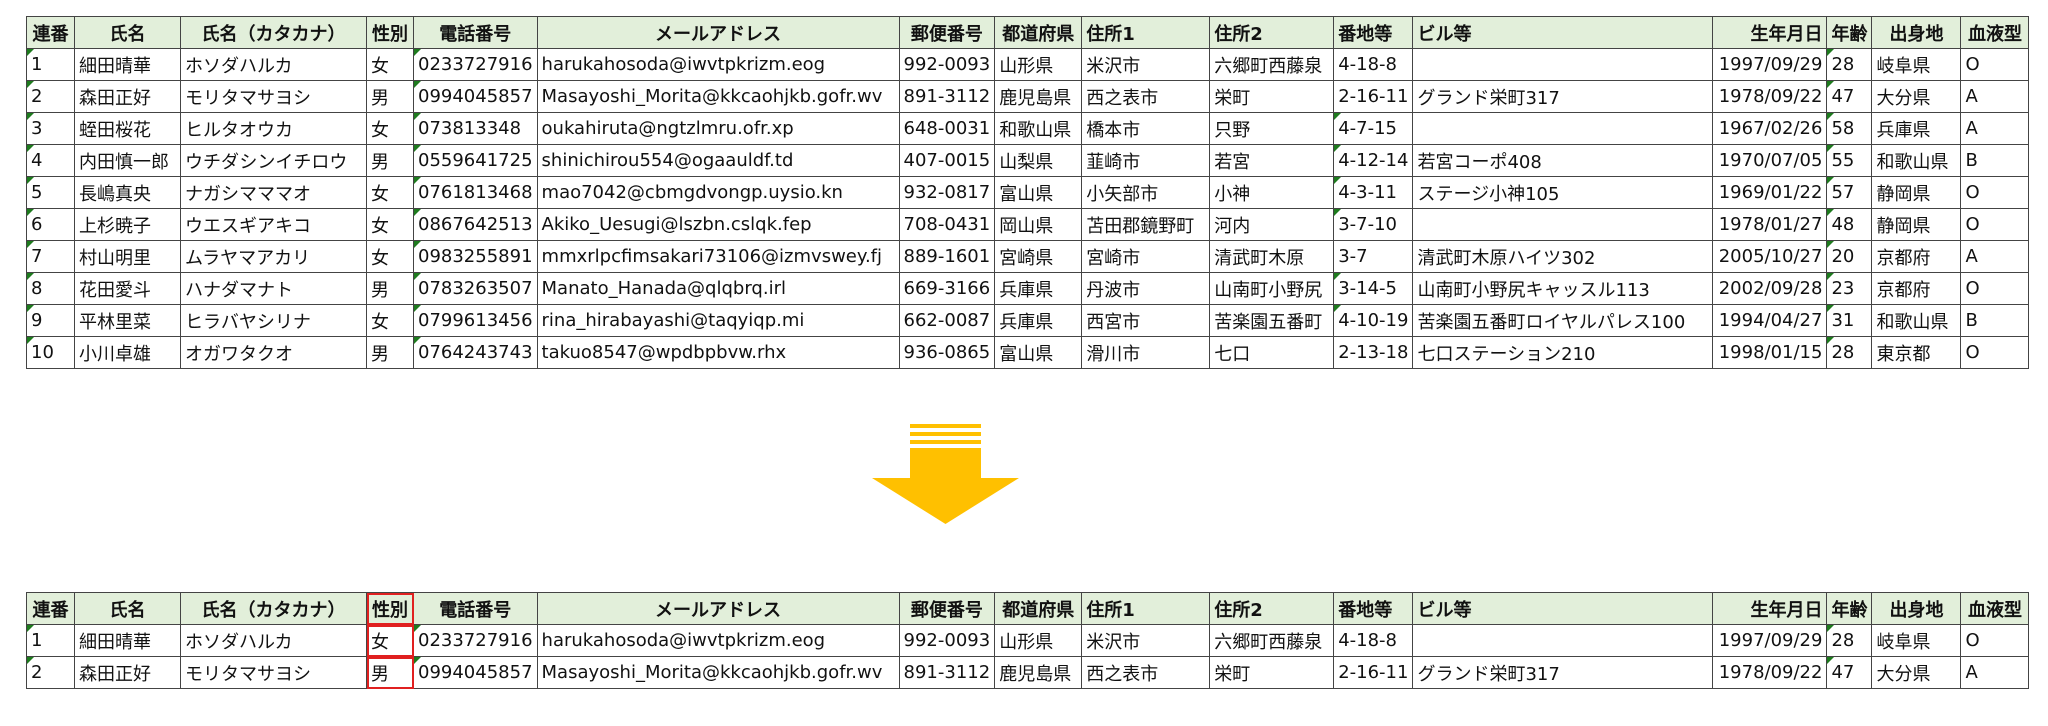 The height and width of the screenshot is (726, 2048). Describe the element at coordinates (1770, 128) in the screenshot. I see `cell-birthdate: 1967/02/26` at that location.